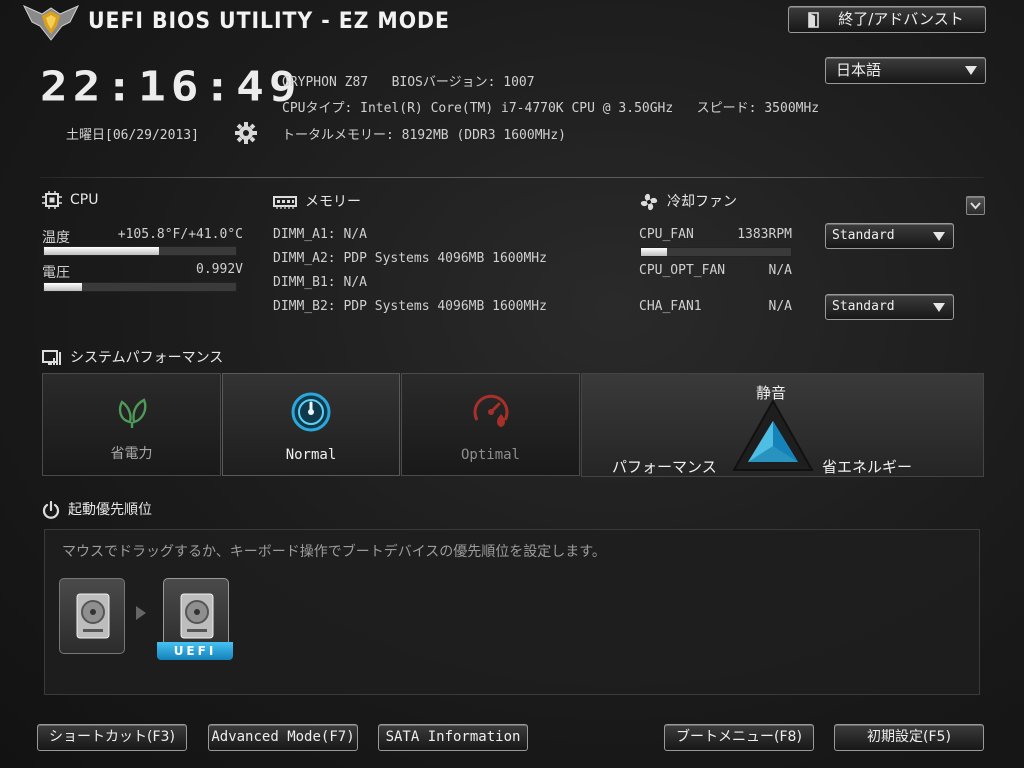 The height and width of the screenshot is (768, 1024). Describe the element at coordinates (716, 252) in the screenshot. I see `fan-speed-bar` at that location.